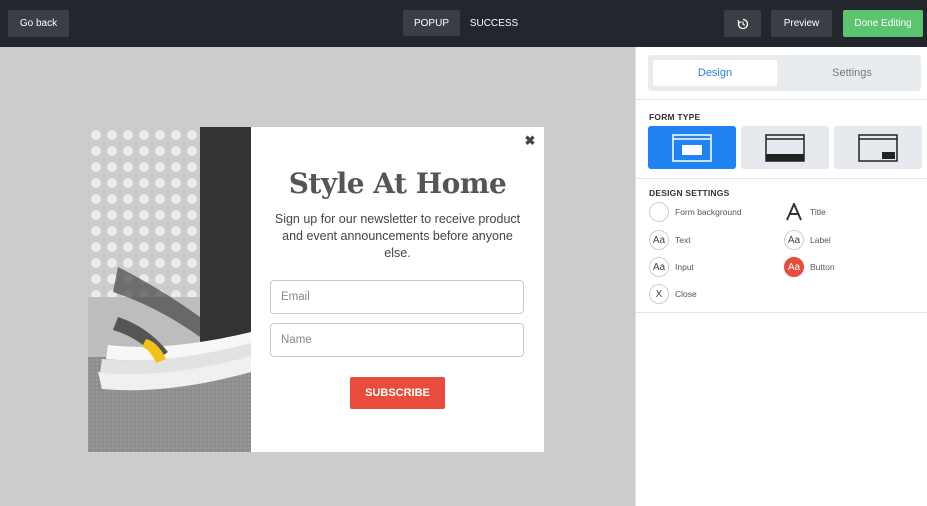  What do you see at coordinates (883, 23) in the screenshot?
I see `done-editing-button: Done Editing` at bounding box center [883, 23].